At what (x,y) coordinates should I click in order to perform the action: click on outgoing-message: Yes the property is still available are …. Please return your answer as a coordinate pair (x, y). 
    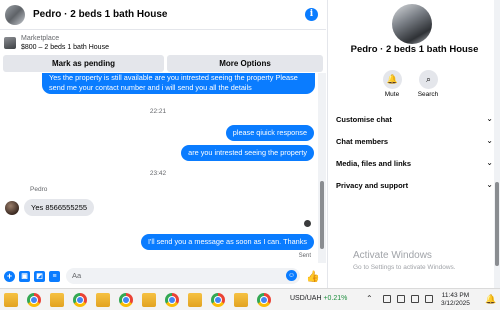
    Looking at the image, I should click on (178, 83).